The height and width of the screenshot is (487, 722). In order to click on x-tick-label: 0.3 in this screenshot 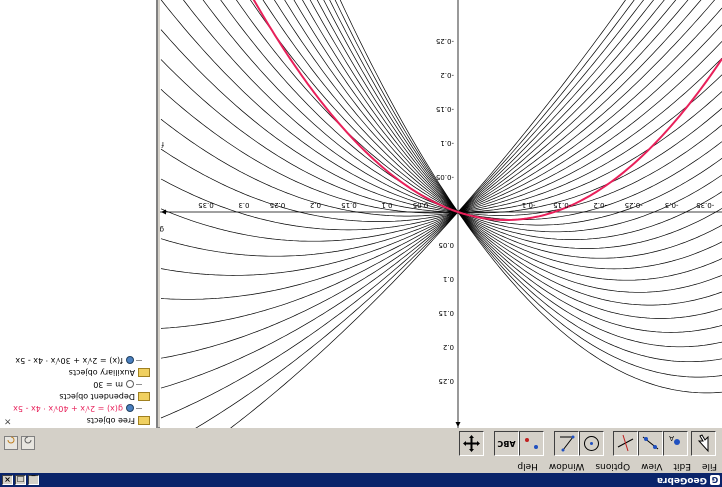, I will do `click(243, 205)`.